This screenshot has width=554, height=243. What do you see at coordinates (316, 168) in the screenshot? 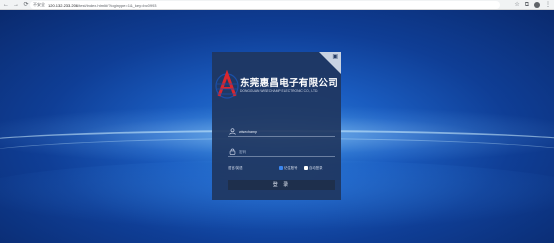
I see `auto-login-label: 自动登录` at bounding box center [316, 168].